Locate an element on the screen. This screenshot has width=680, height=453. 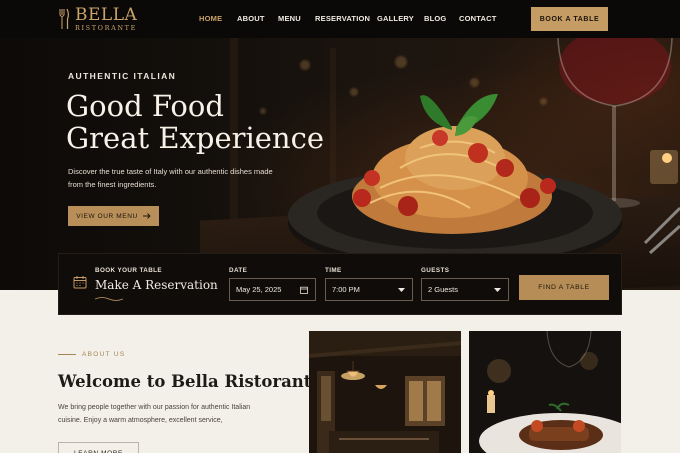
brand-logo: BELLA RISTORANTE is located at coordinates (97, 19).